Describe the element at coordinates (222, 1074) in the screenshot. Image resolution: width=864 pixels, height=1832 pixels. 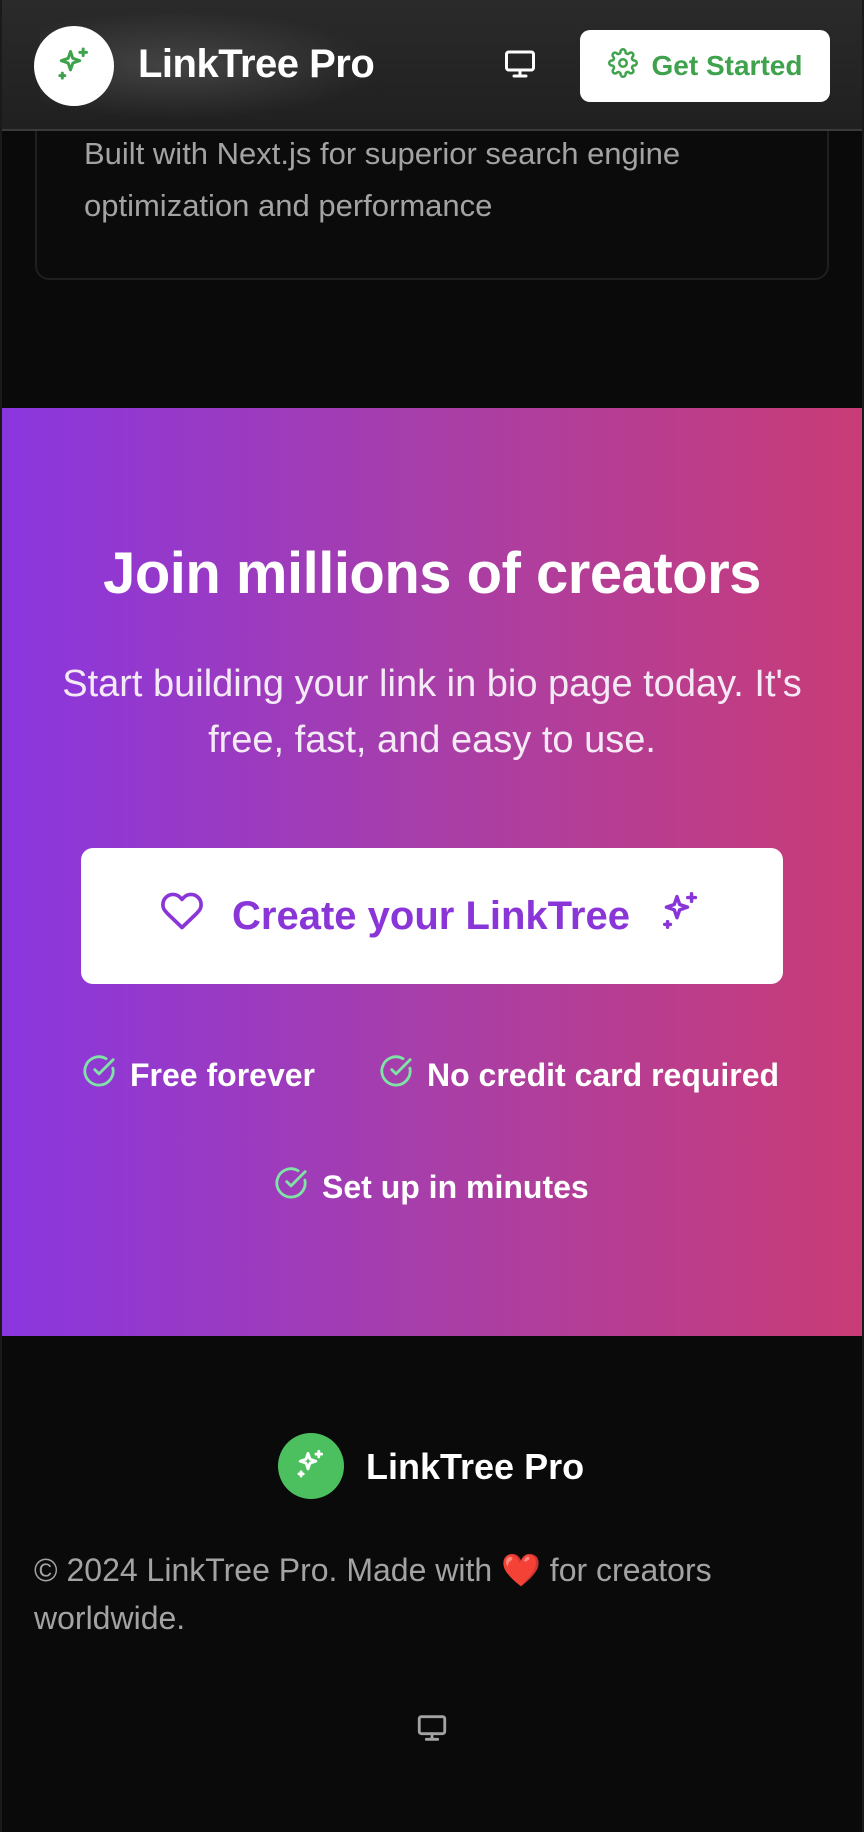
I see `check-label: Free forever` at that location.